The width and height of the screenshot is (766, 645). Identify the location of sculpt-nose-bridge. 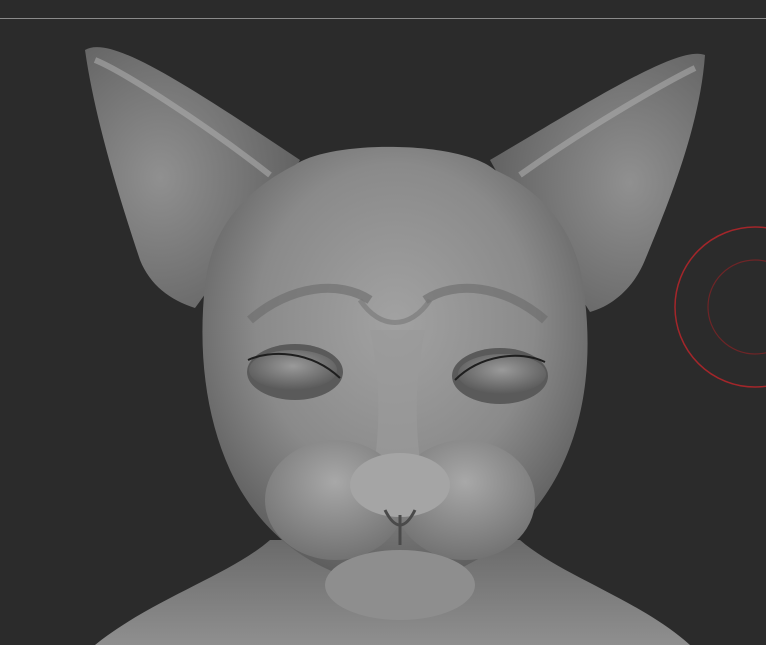
(397, 395).